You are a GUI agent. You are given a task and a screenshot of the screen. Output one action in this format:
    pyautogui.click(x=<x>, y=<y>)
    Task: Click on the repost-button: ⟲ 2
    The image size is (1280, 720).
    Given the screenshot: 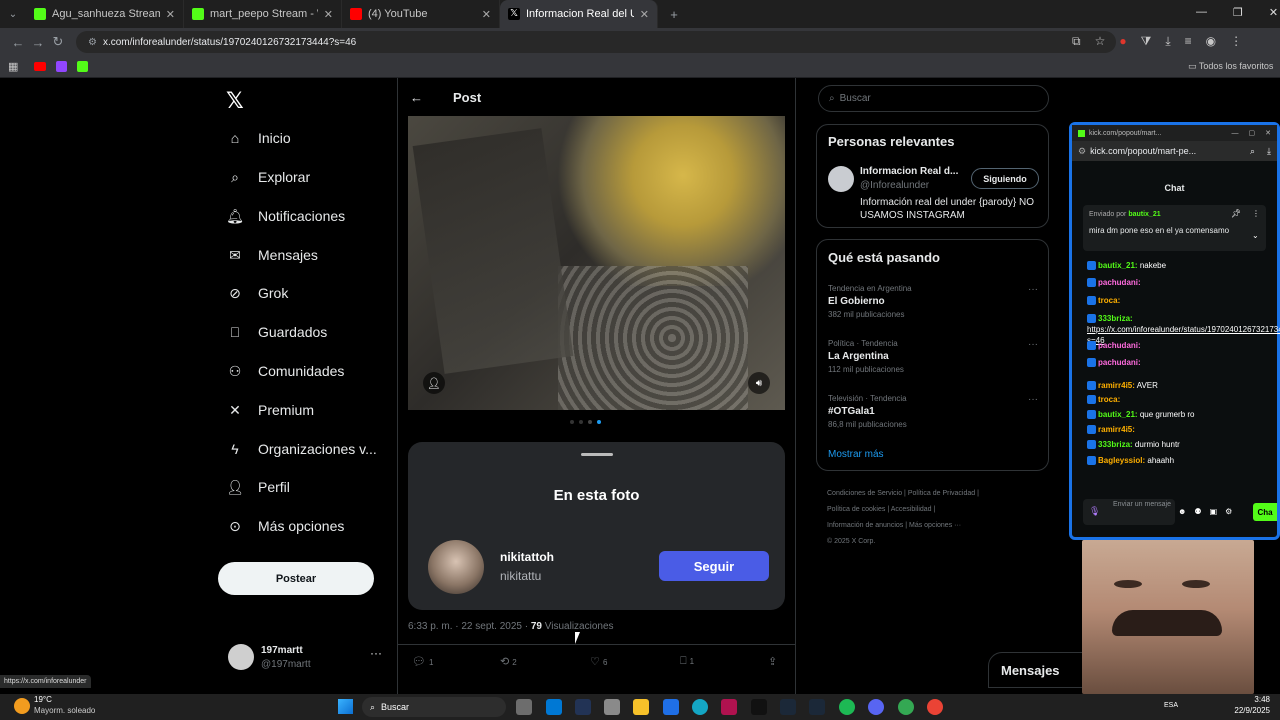 What is the action you would take?
    pyautogui.click(x=508, y=661)
    